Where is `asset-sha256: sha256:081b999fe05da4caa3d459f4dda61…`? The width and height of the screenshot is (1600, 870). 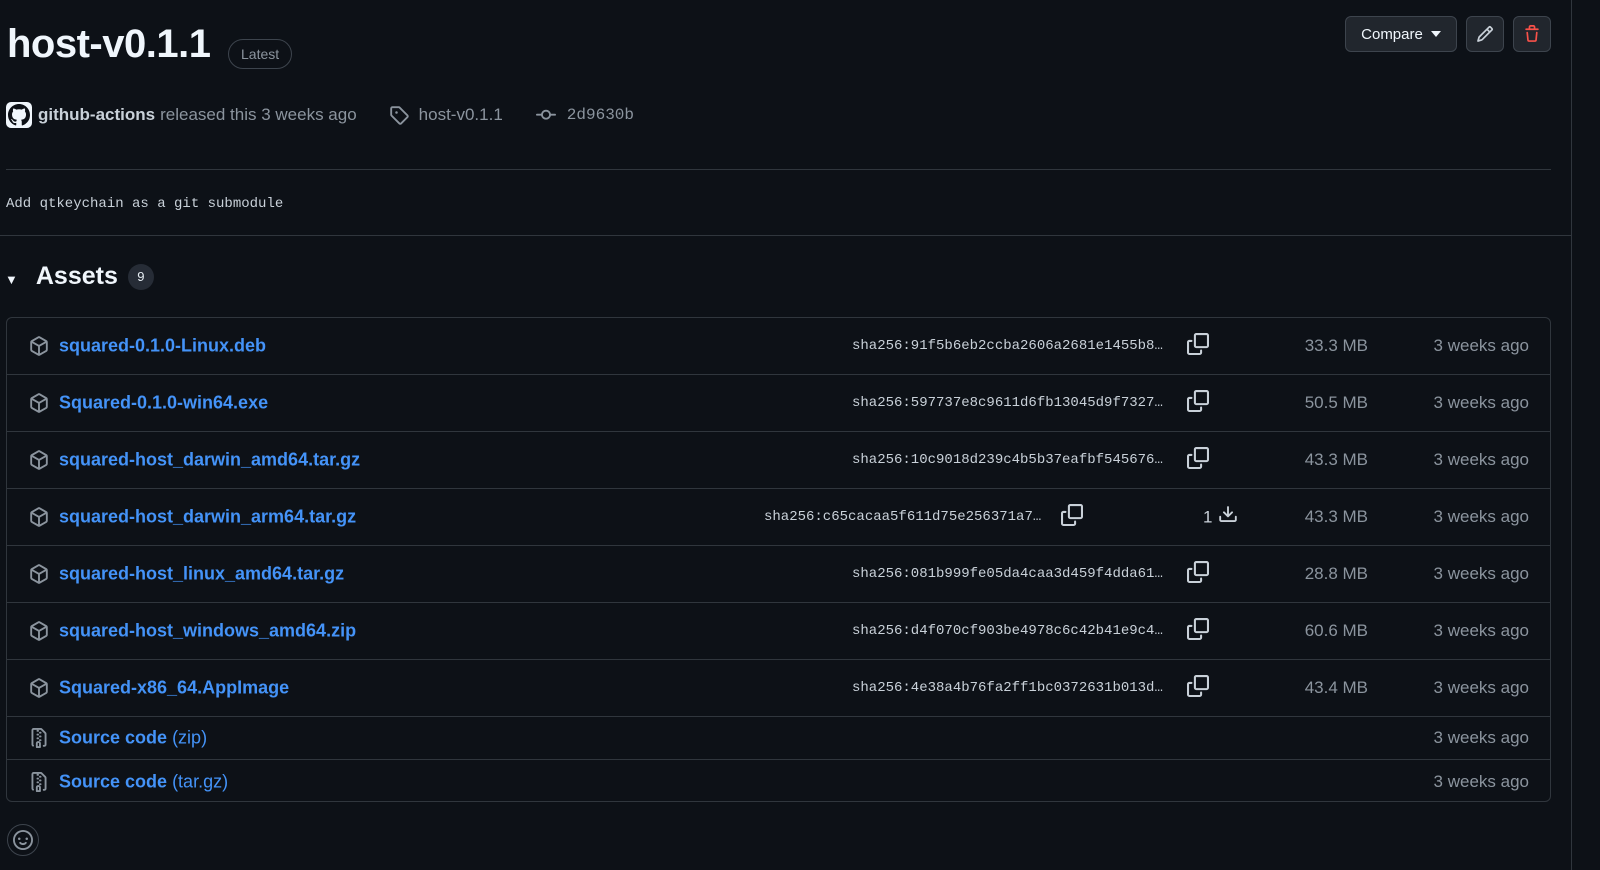
asset-sha256: sha256:081b999fe05da4caa3d459f4dda61… is located at coordinates (1007, 574).